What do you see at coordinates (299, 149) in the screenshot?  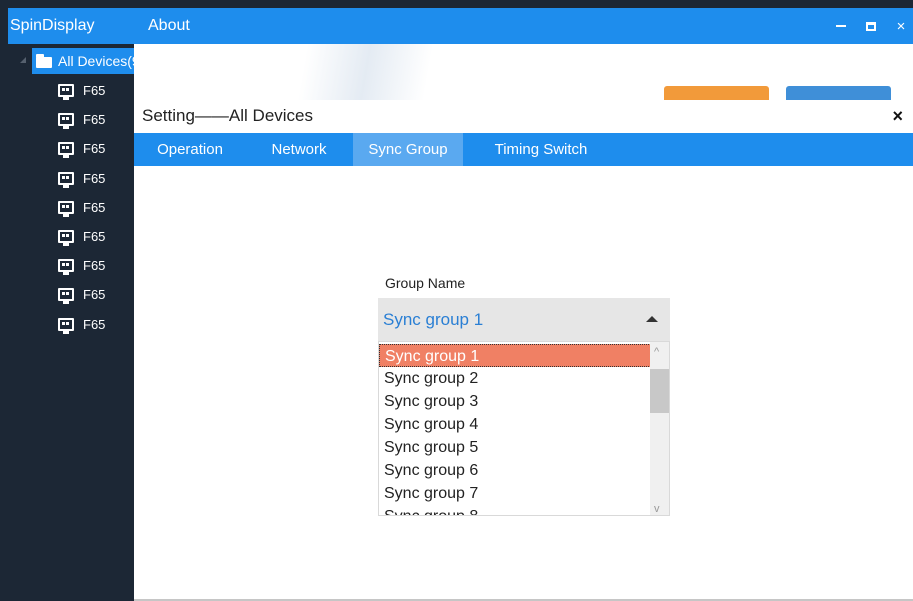 I see `tab-network: Network` at bounding box center [299, 149].